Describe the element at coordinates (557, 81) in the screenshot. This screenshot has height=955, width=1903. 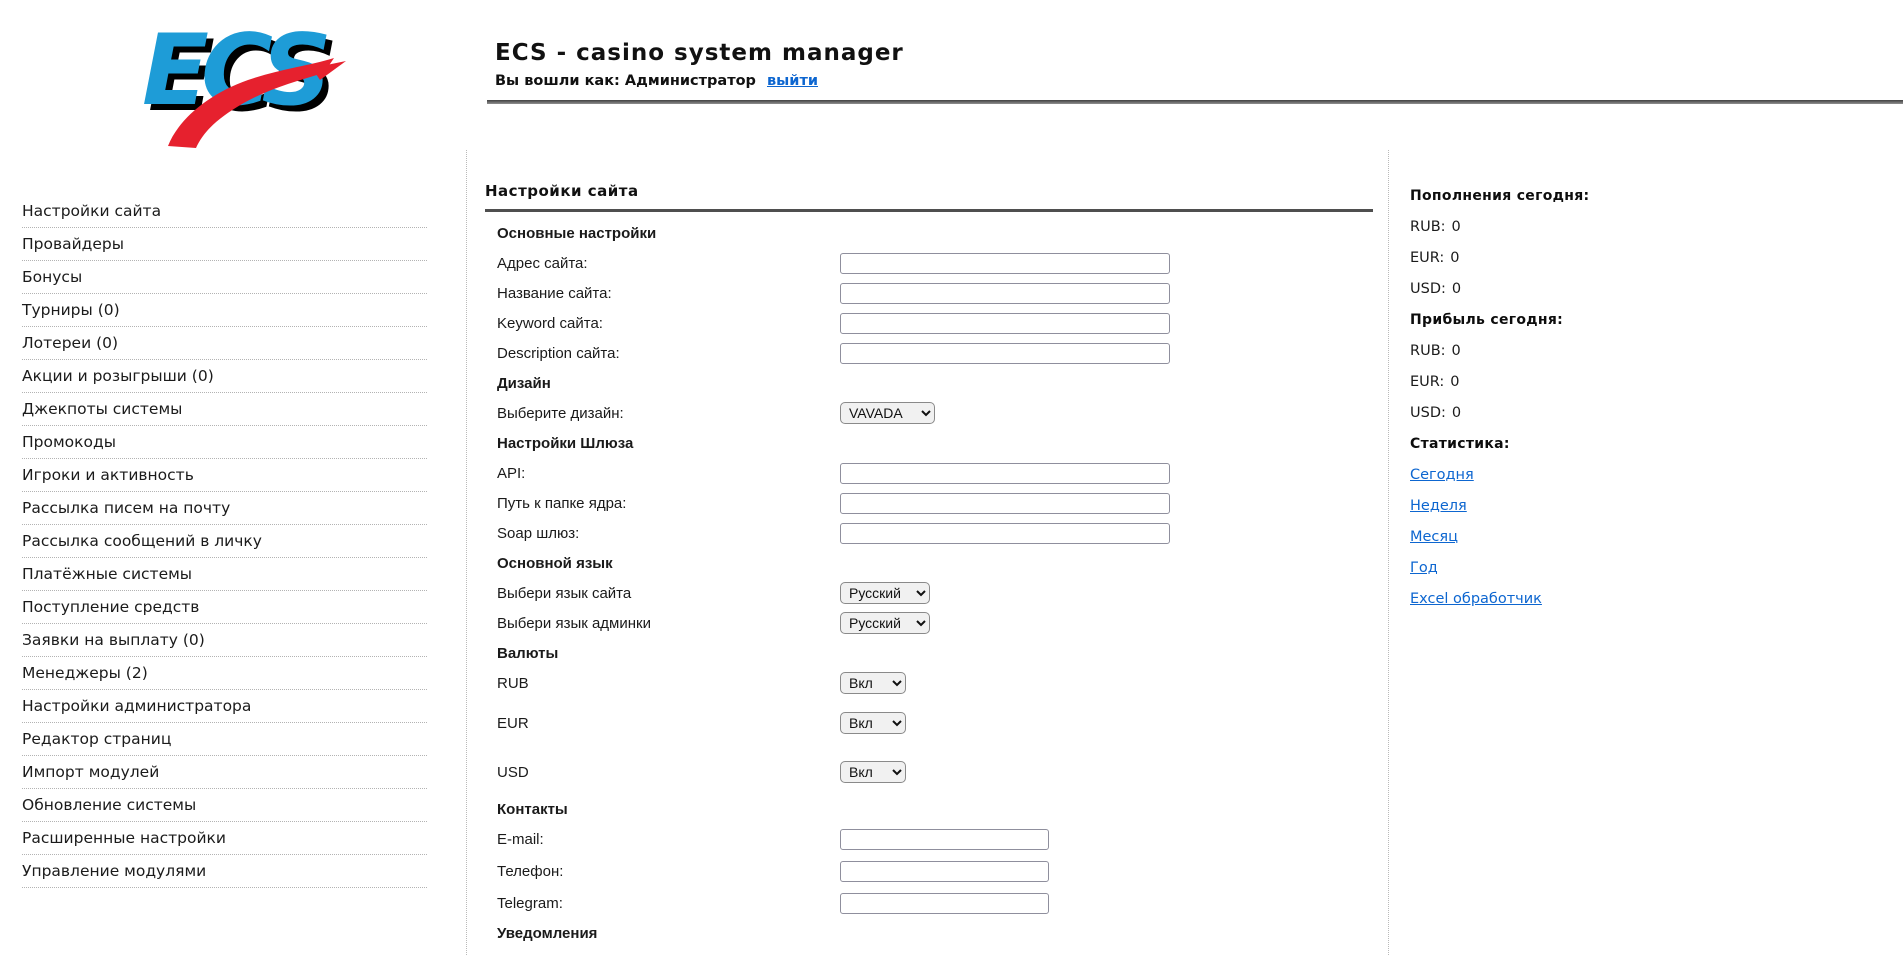
I see `login-prefix: Вы вошли как:` at that location.